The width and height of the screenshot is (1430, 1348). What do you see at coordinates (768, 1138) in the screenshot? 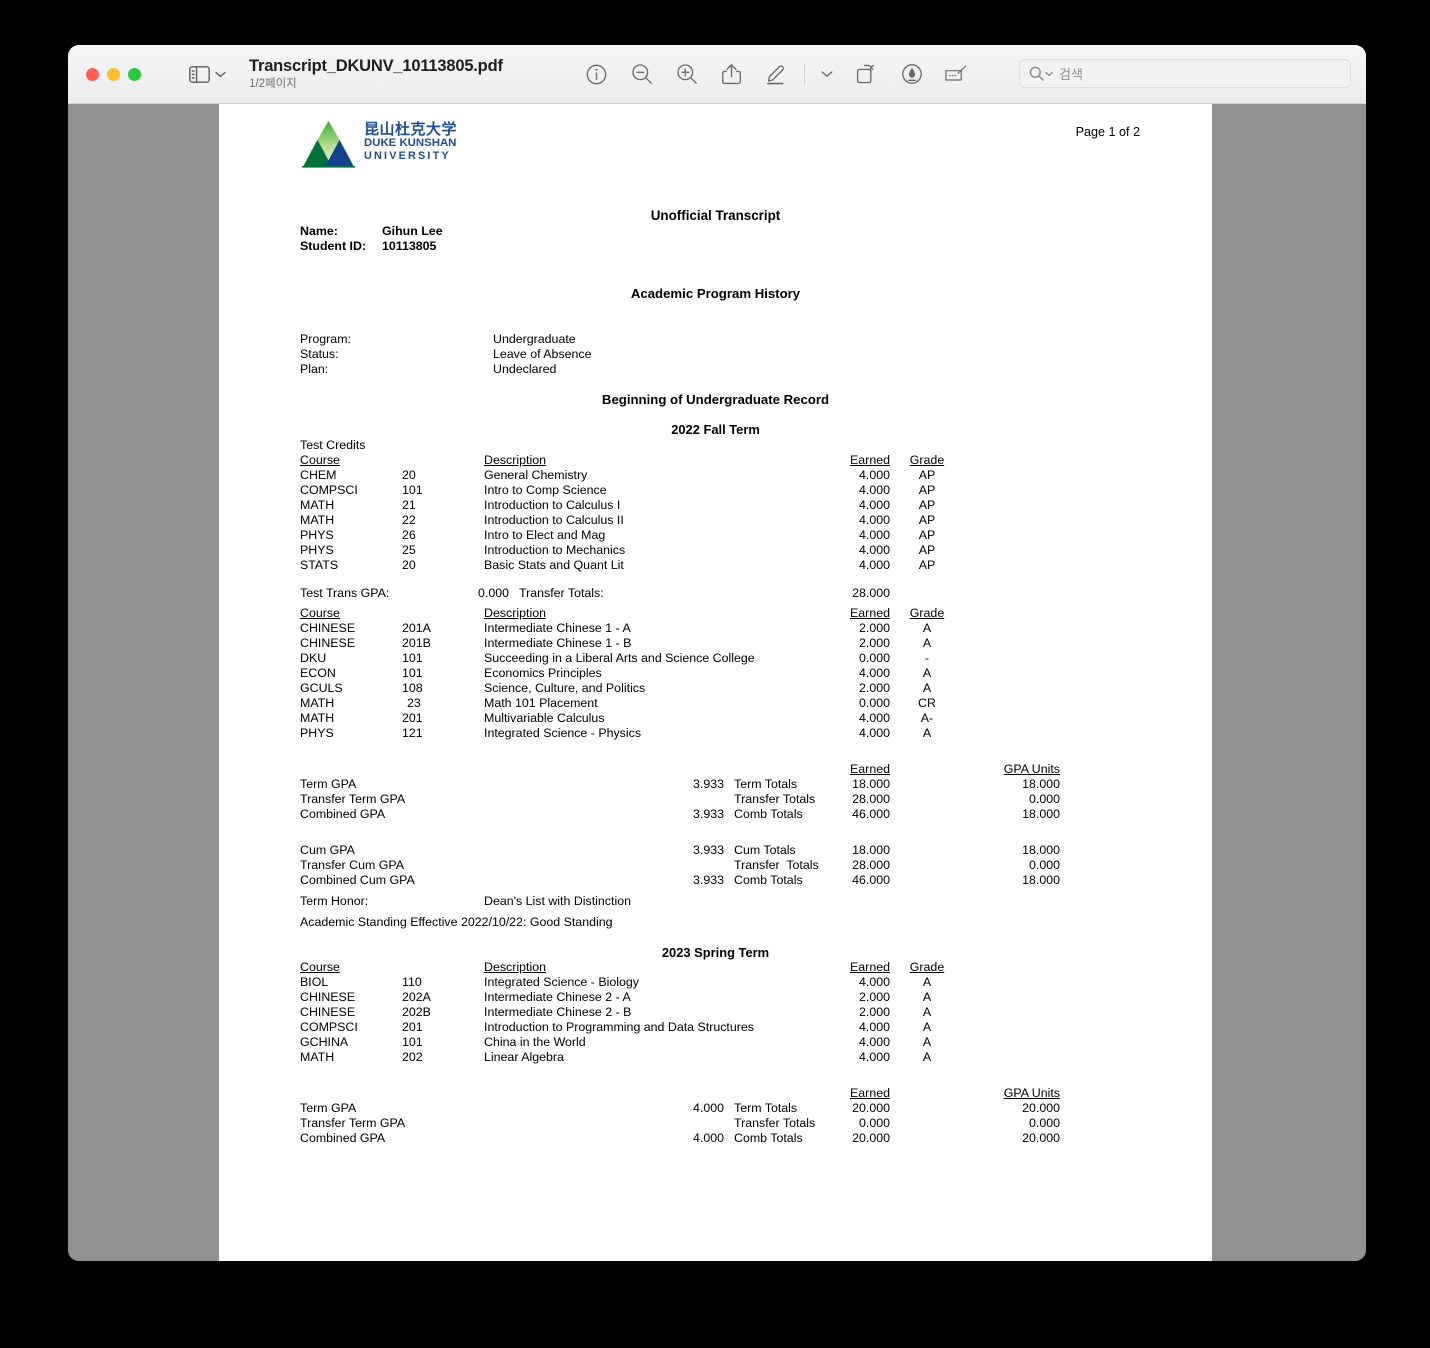
I see `spring-comb-totals-label: Comb Totals` at bounding box center [768, 1138].